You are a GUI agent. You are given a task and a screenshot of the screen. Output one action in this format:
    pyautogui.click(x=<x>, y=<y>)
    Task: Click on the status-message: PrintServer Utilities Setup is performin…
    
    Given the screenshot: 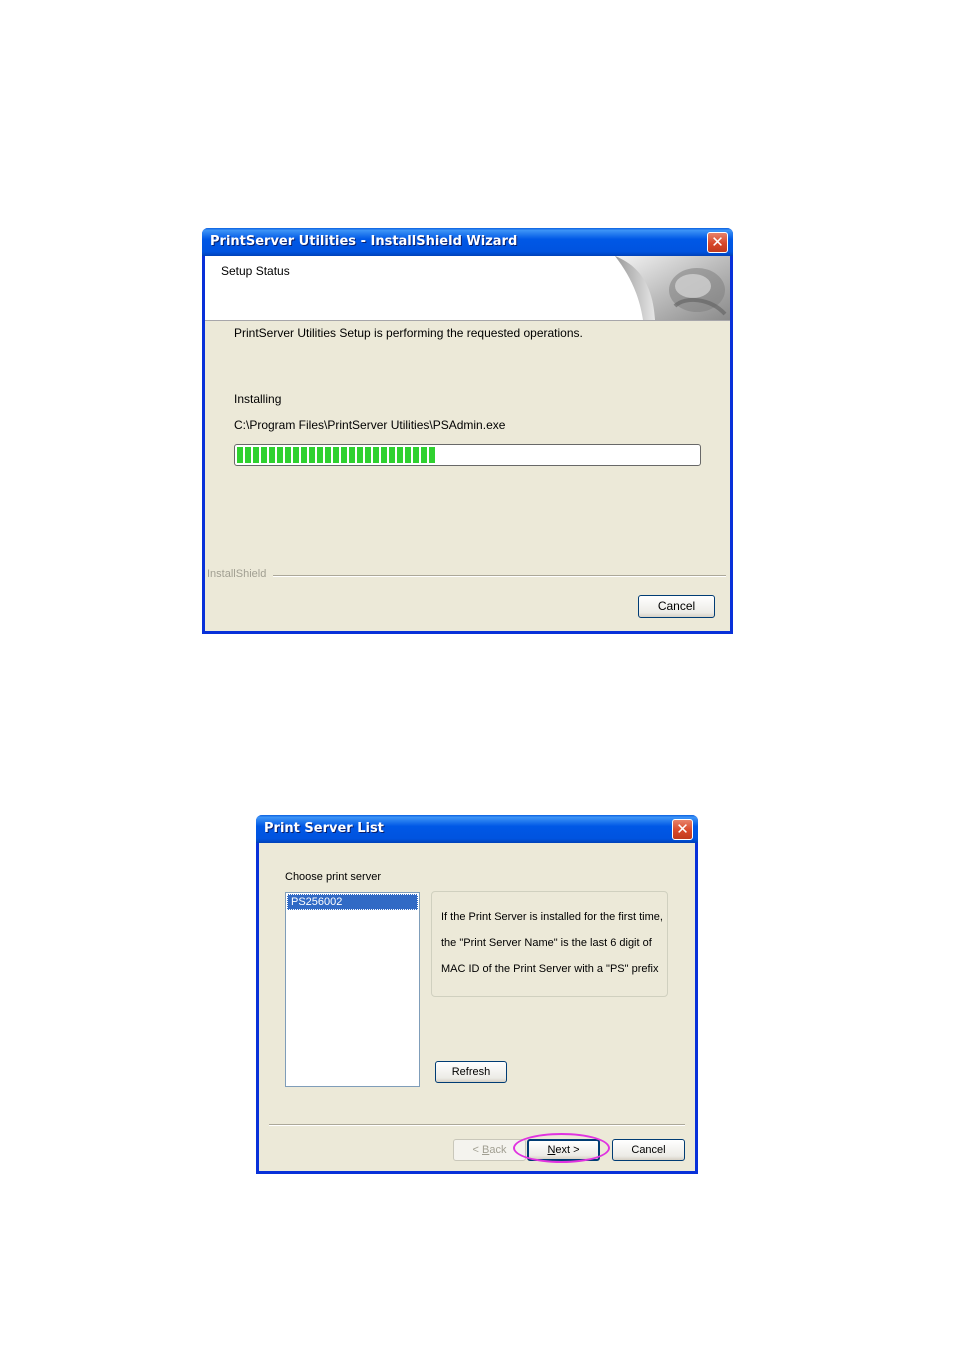 What is the action you would take?
    pyautogui.click(x=408, y=333)
    